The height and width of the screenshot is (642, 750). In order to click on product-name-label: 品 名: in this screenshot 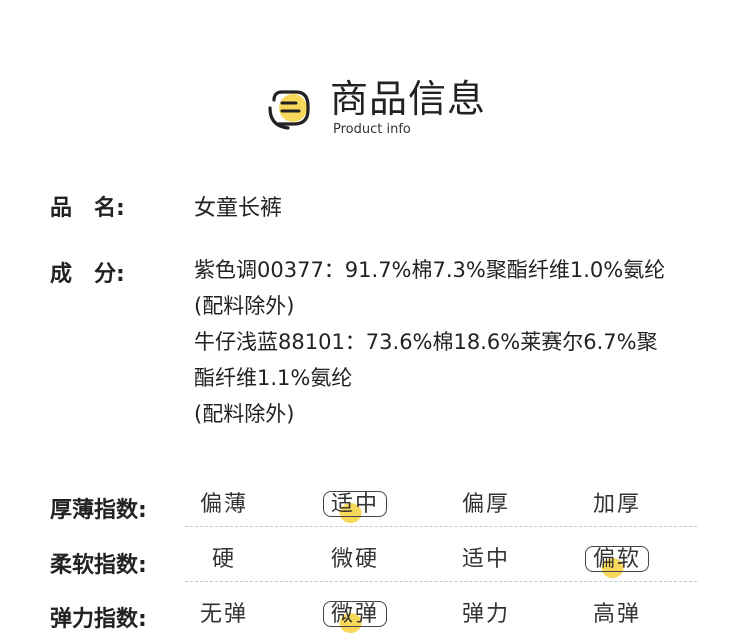, I will do `click(87, 208)`.